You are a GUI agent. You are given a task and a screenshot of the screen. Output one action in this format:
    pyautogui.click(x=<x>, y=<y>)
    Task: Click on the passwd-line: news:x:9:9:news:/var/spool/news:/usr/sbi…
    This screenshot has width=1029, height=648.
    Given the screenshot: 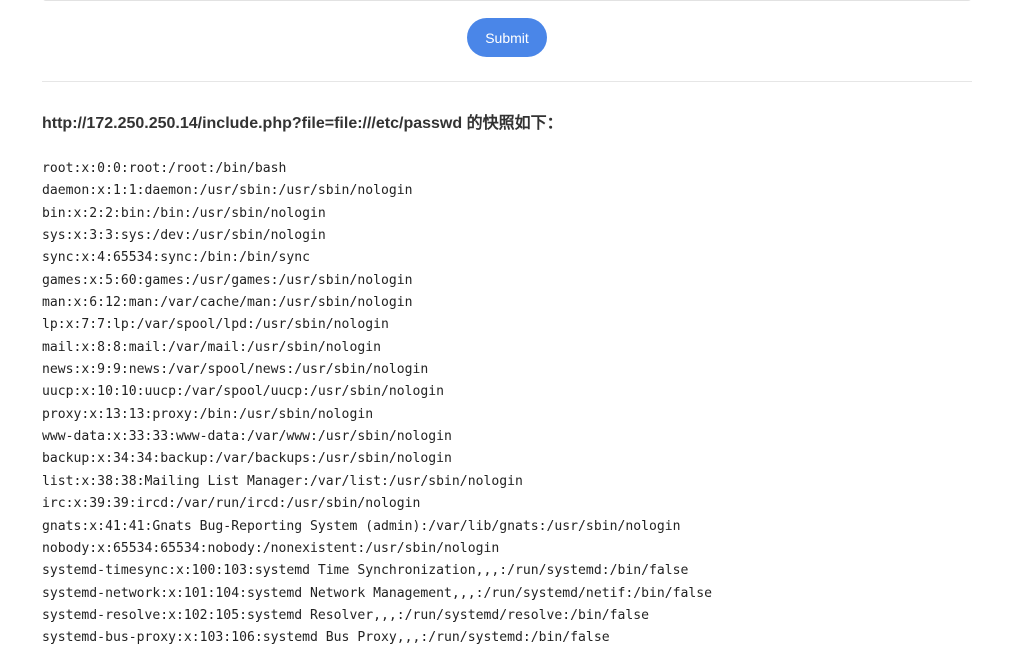 What is the action you would take?
    pyautogui.click(x=235, y=370)
    